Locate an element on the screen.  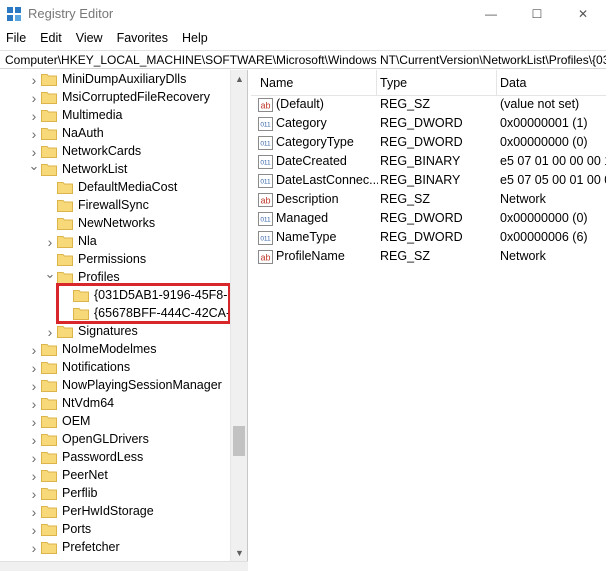
menu-help: Help is located at coordinates (195, 38).